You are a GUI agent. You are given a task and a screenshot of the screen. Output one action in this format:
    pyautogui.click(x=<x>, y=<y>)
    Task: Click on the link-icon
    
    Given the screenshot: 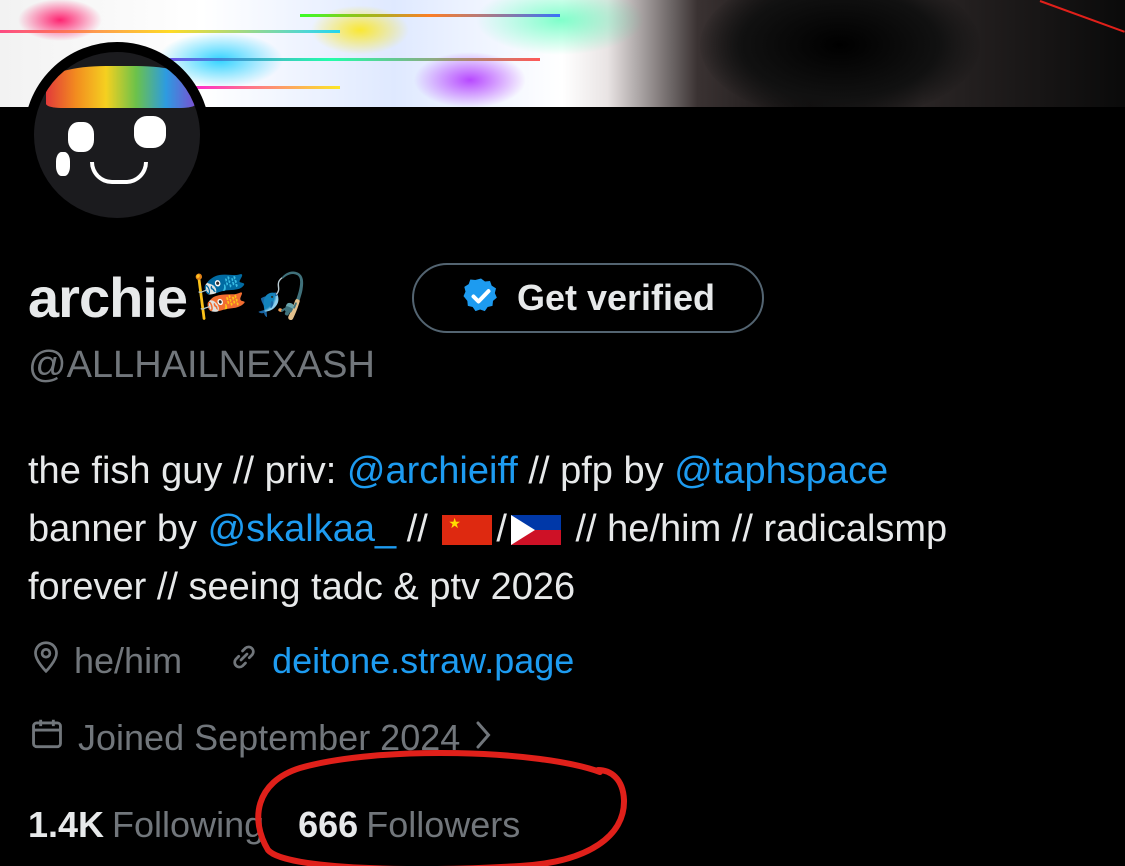 What is the action you would take?
    pyautogui.click(x=244, y=661)
    